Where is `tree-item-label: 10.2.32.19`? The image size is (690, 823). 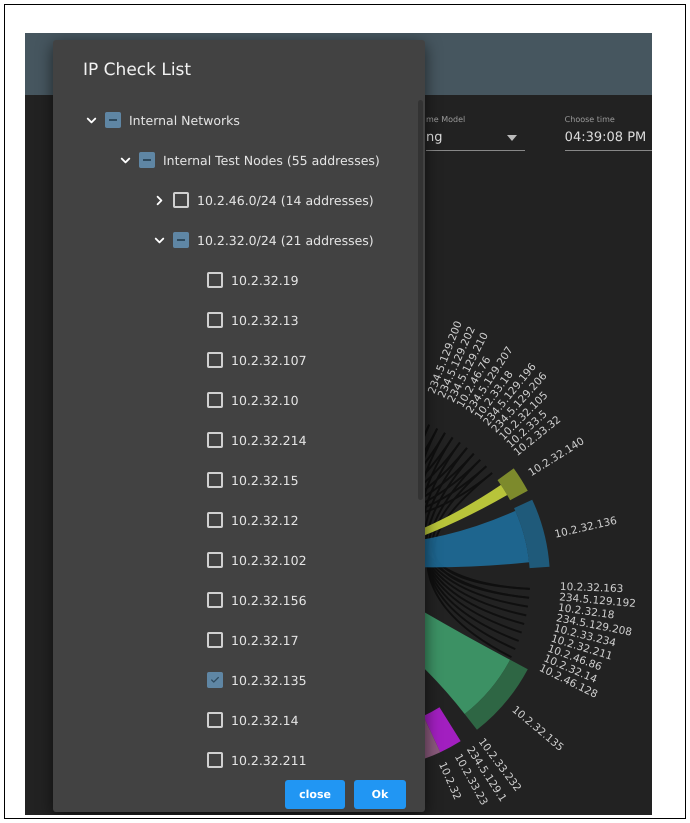
tree-item-label: 10.2.32.19 is located at coordinates (265, 280).